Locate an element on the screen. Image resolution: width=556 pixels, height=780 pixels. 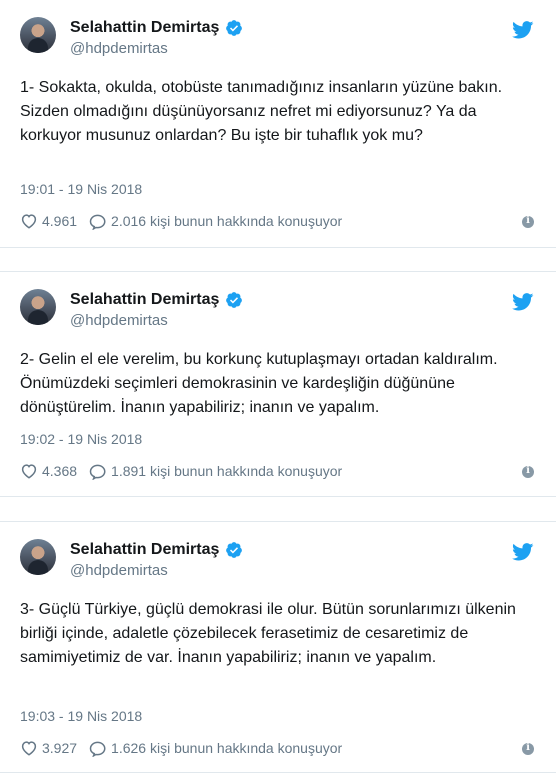
conversation-button: 1.891 kişi bunun hakkında konuşuyor is located at coordinates (215, 471).